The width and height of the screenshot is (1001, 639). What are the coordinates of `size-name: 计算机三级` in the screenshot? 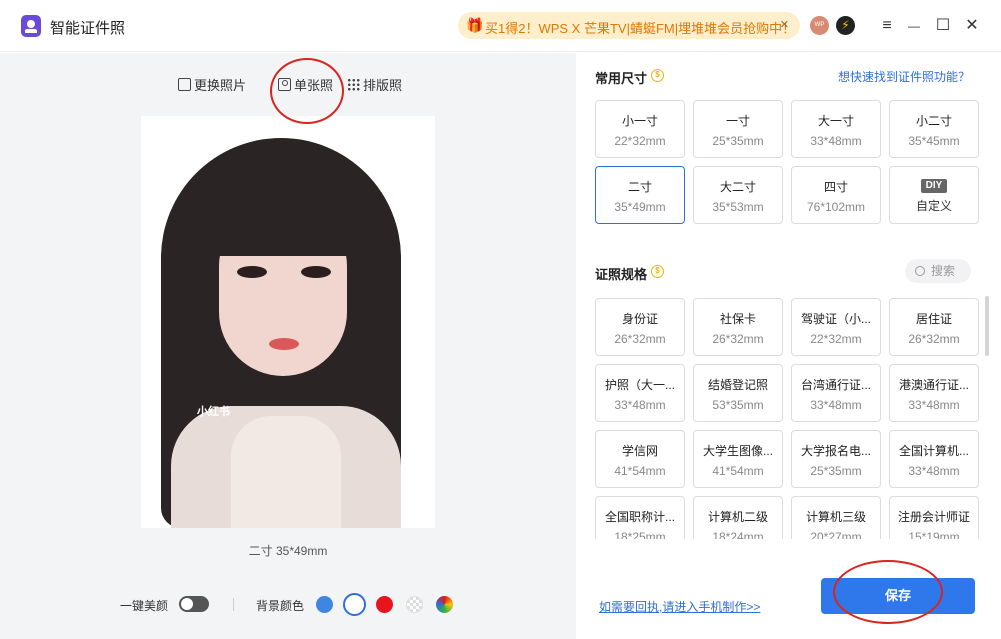 It's located at (835, 517).